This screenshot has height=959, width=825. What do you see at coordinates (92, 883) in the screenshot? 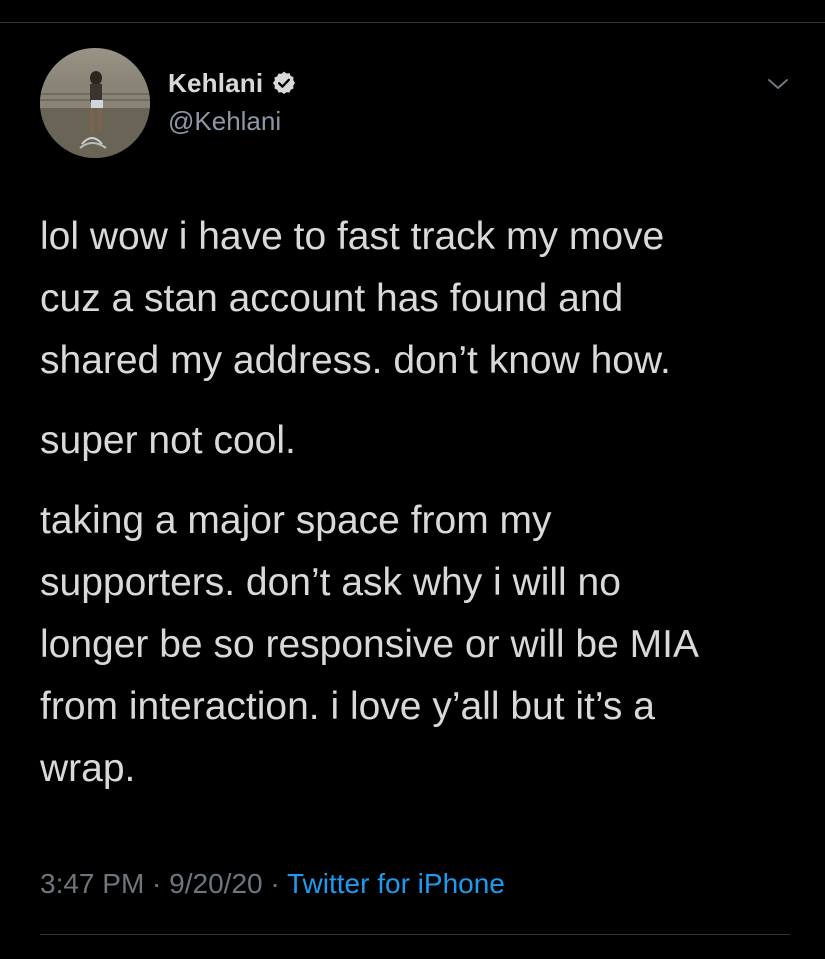
I see `tweet-time: 3:47 PM` at bounding box center [92, 883].